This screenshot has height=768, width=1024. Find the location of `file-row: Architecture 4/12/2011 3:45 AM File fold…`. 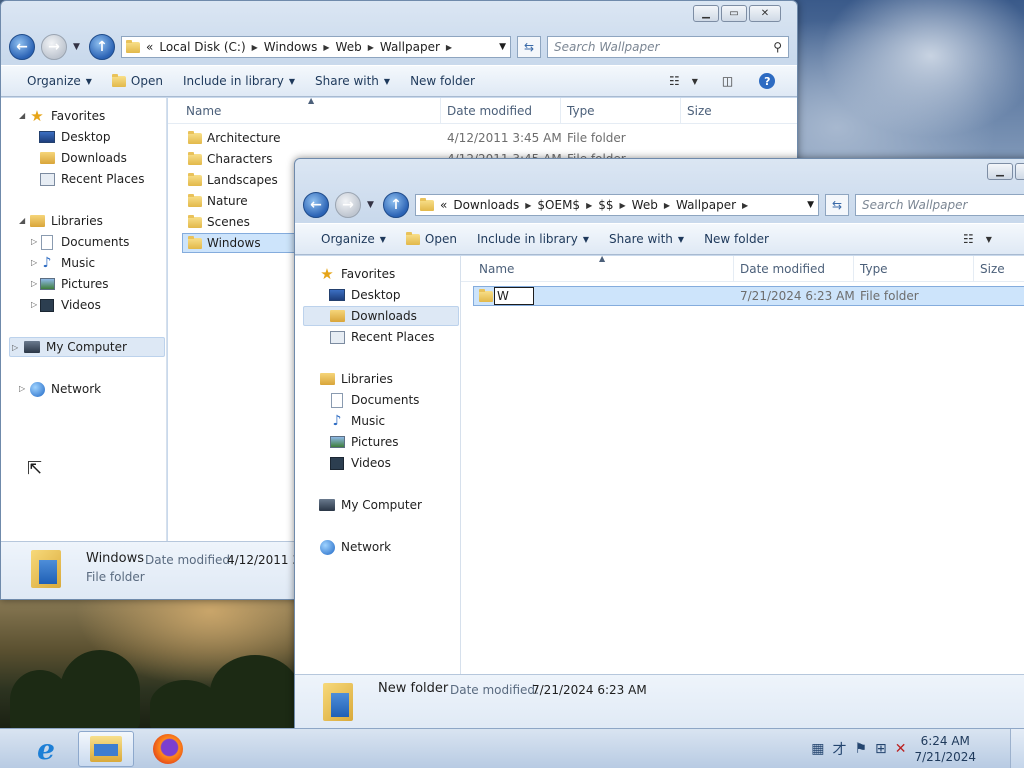

file-row: Architecture 4/12/2011 3:45 AM File fold… is located at coordinates (482, 138).